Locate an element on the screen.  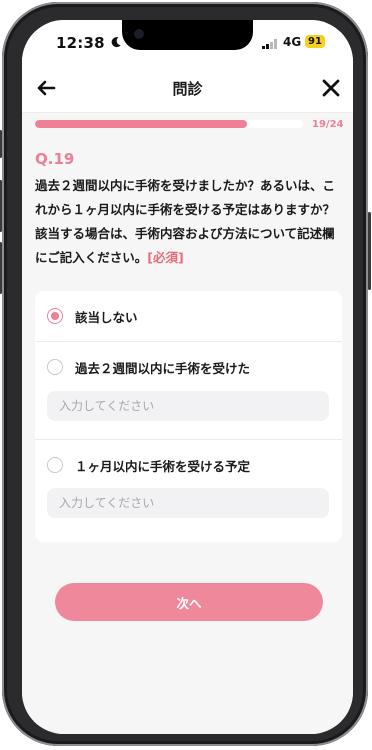
status-time: 12:38 is located at coordinates (80, 43).